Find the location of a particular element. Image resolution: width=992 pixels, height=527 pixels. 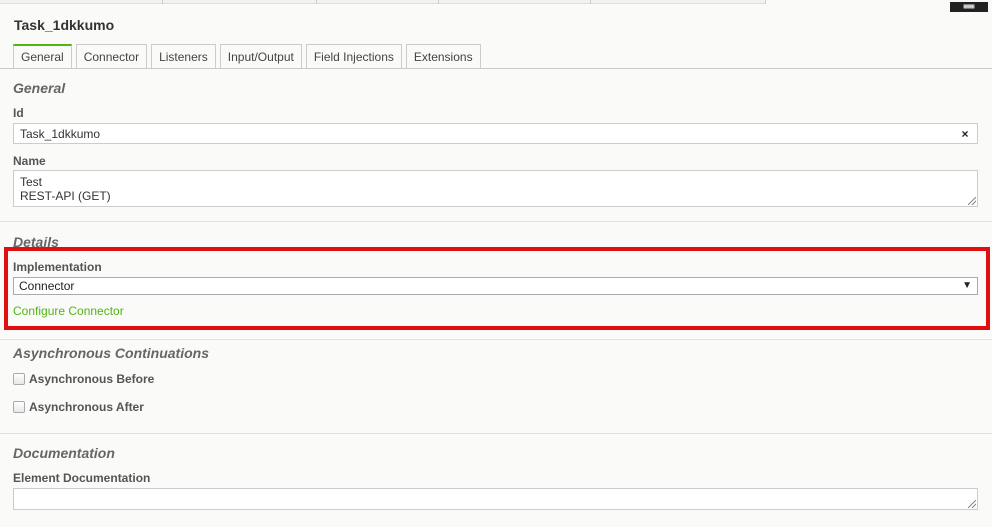

element-documentation-textarea is located at coordinates (495, 499).